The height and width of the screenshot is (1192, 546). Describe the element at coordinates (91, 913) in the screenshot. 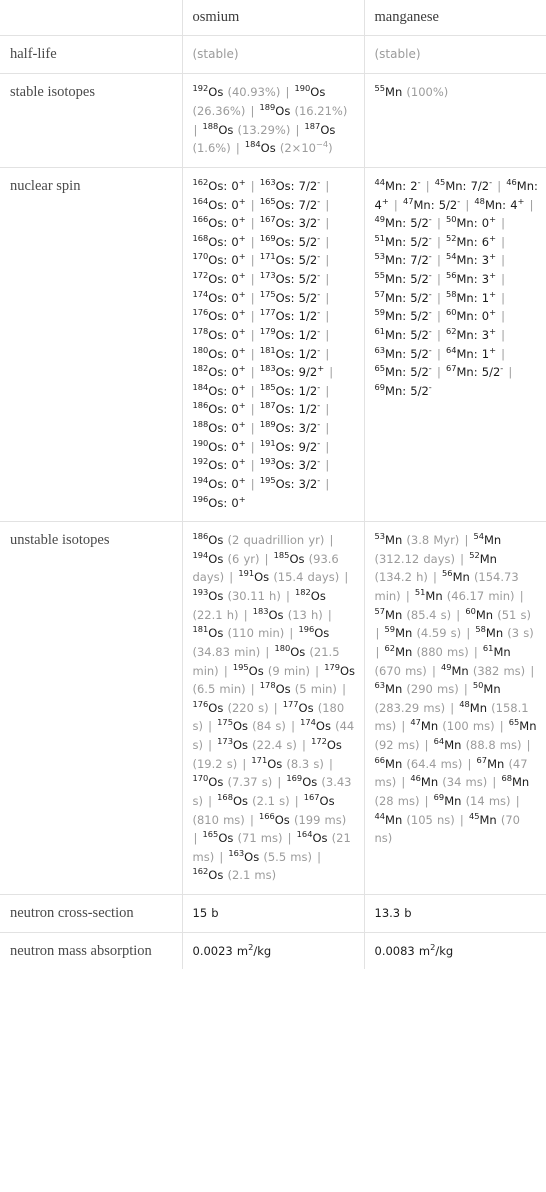

I see `row-label-neutron-cross-section: neutron cross-section` at that location.